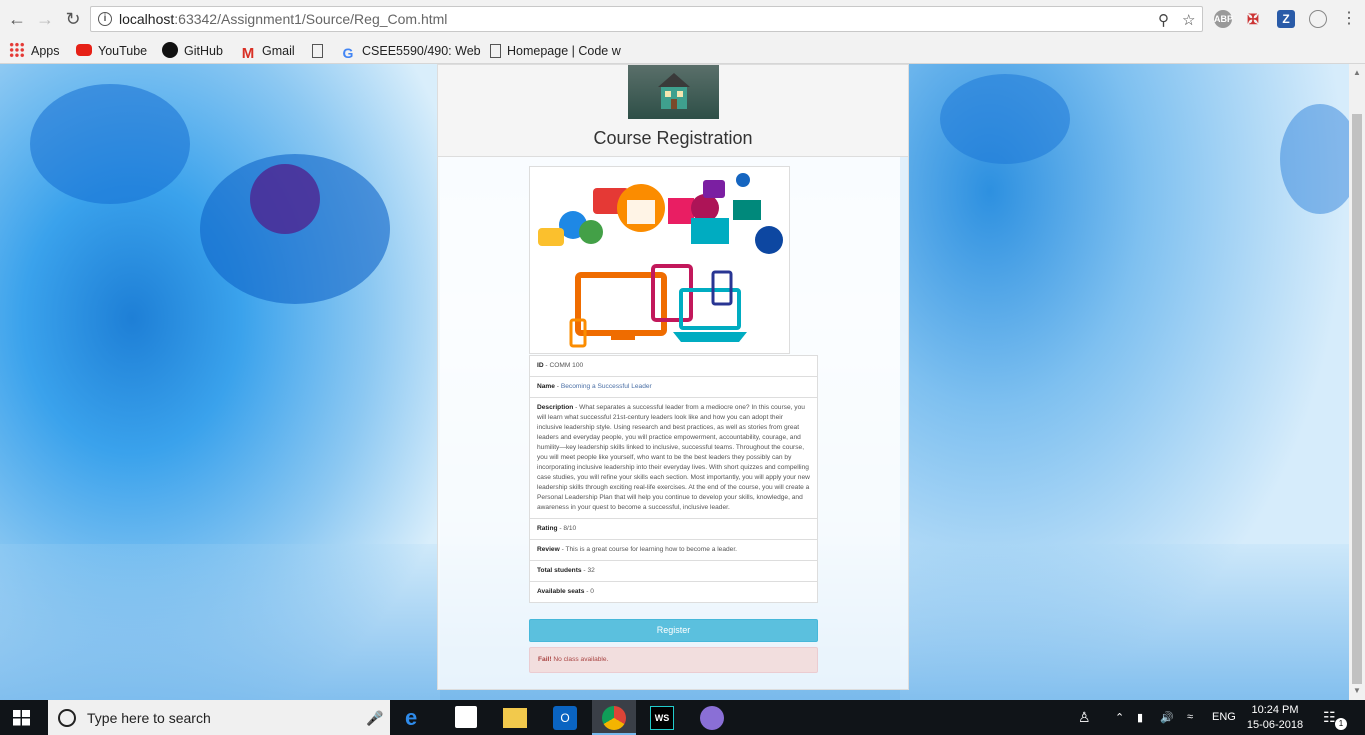 Image resolution: width=1365 pixels, height=735 pixels. What do you see at coordinates (219, 717) in the screenshot?
I see `taskbar-search-box: Type here to search 🎤` at bounding box center [219, 717].